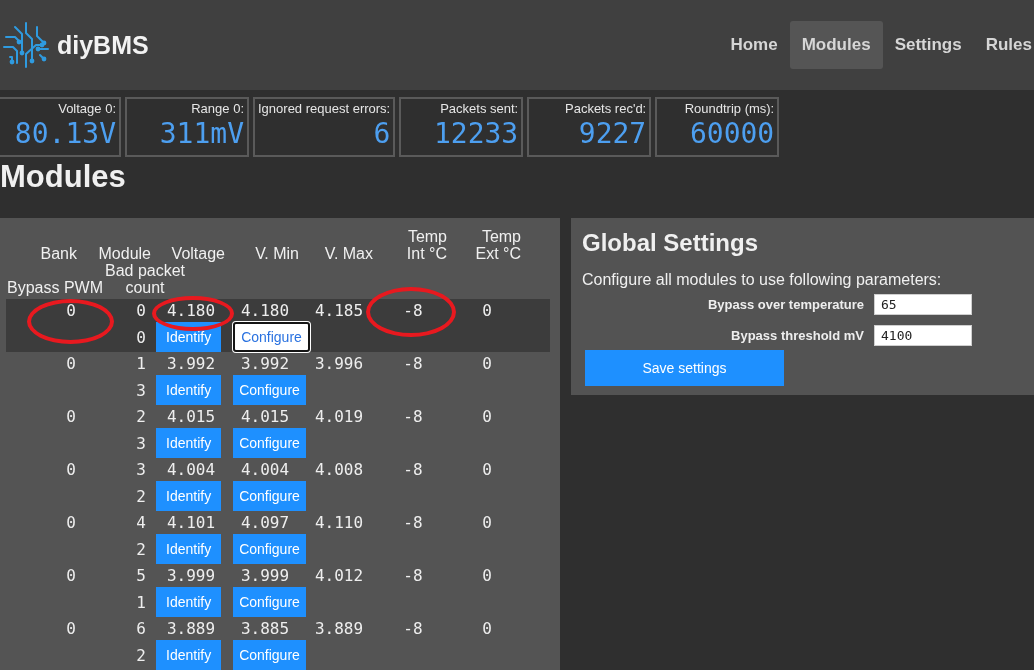 Image resolution: width=1034 pixels, height=670 pixels. I want to click on text-field: 4100, so click(923, 335).